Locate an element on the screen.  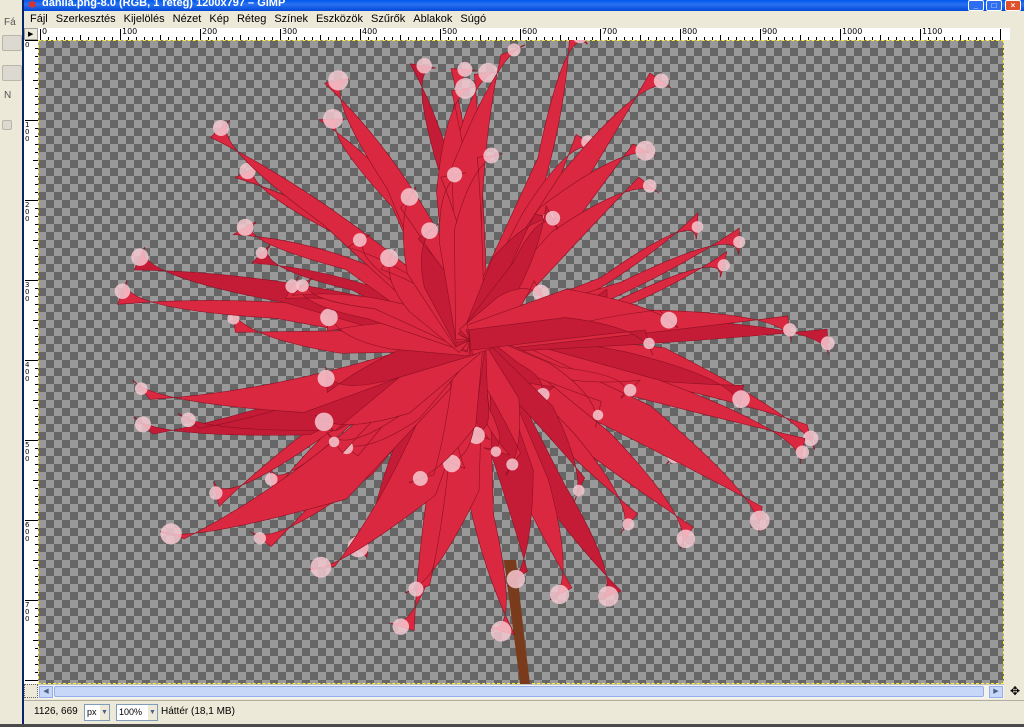
maximize-button: □ is located at coordinates (994, 5).